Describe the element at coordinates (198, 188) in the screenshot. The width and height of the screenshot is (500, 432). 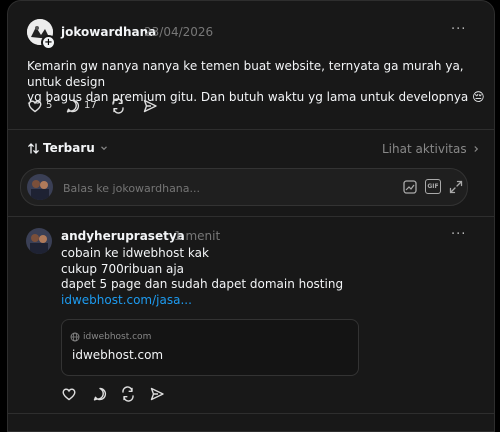
I see `reply-input` at that location.